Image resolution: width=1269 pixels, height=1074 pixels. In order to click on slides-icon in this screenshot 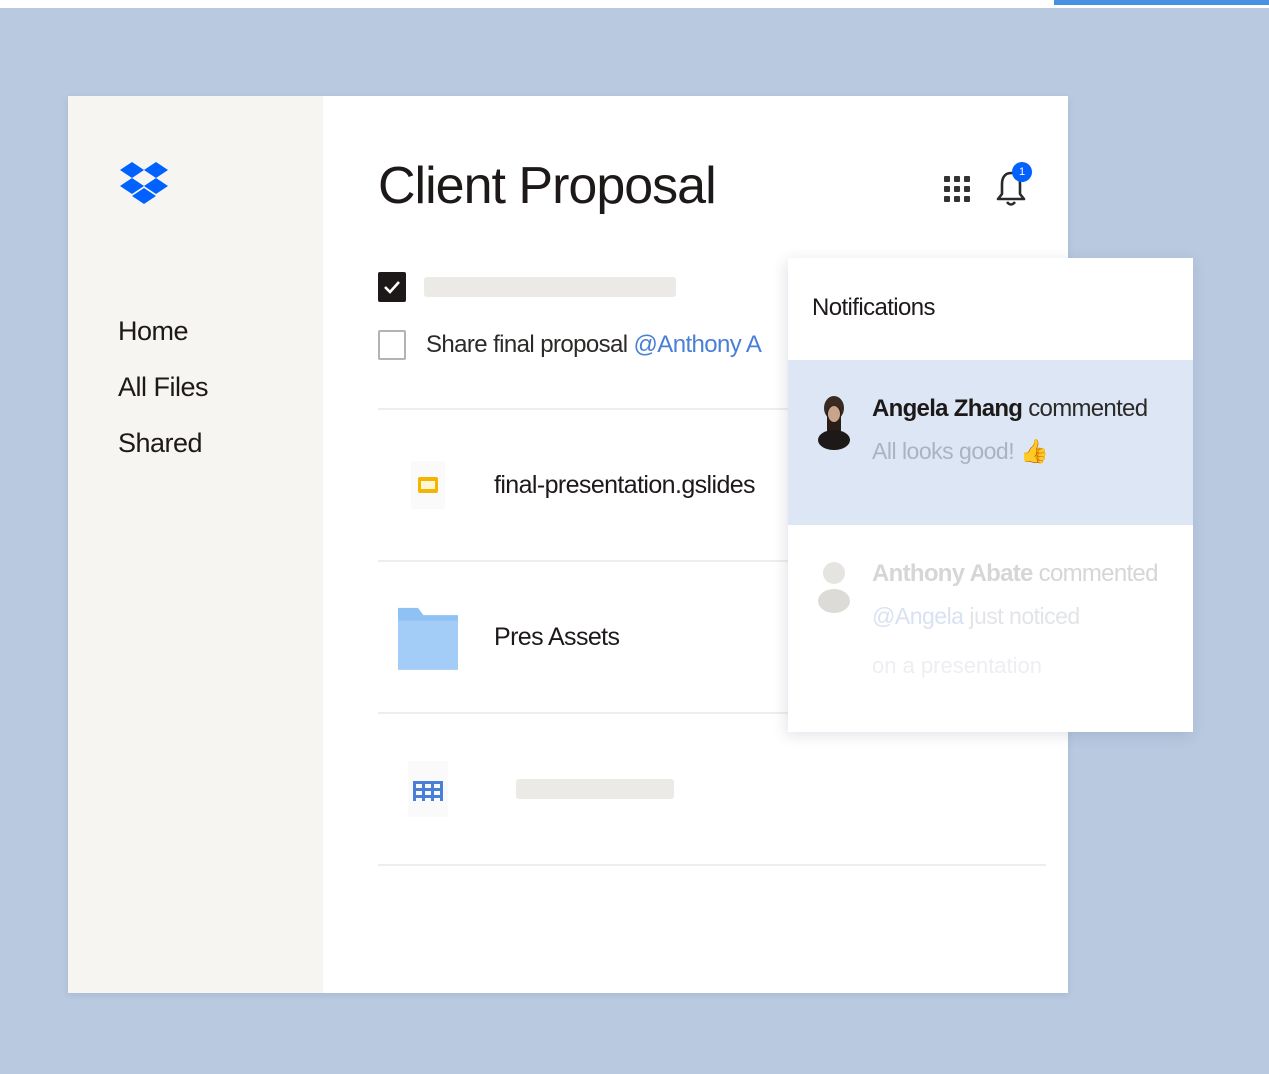, I will do `click(428, 485)`.